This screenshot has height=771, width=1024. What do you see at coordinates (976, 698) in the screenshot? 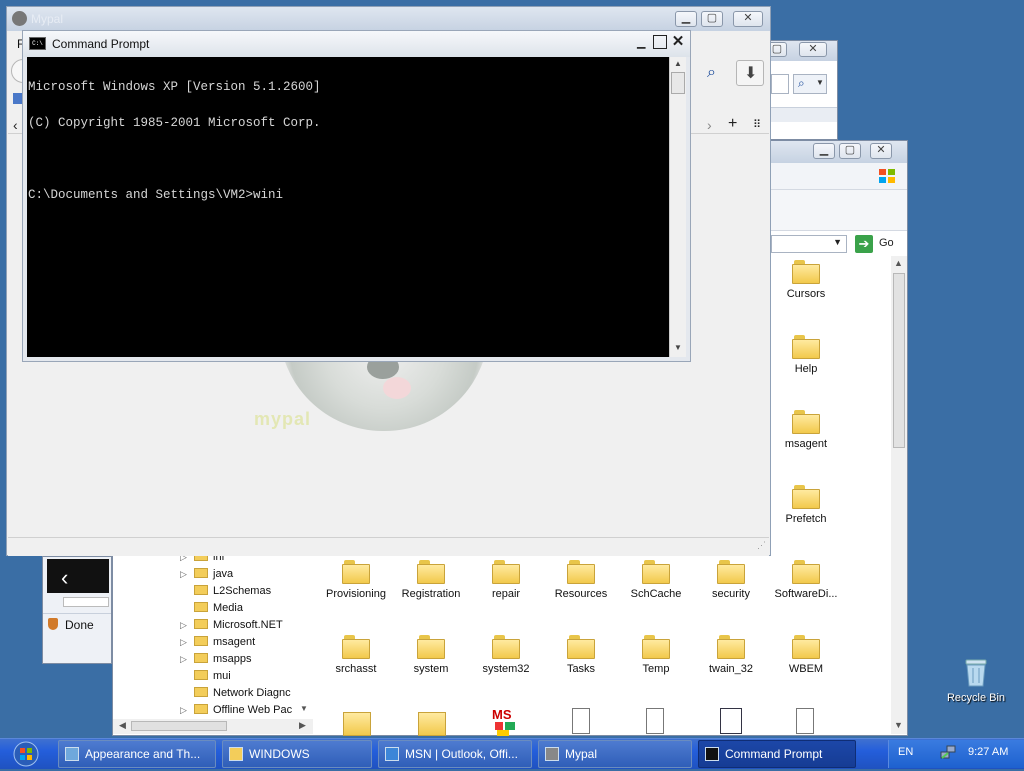
I see `recycle-bin-label: Recycle Bin` at bounding box center [976, 698].